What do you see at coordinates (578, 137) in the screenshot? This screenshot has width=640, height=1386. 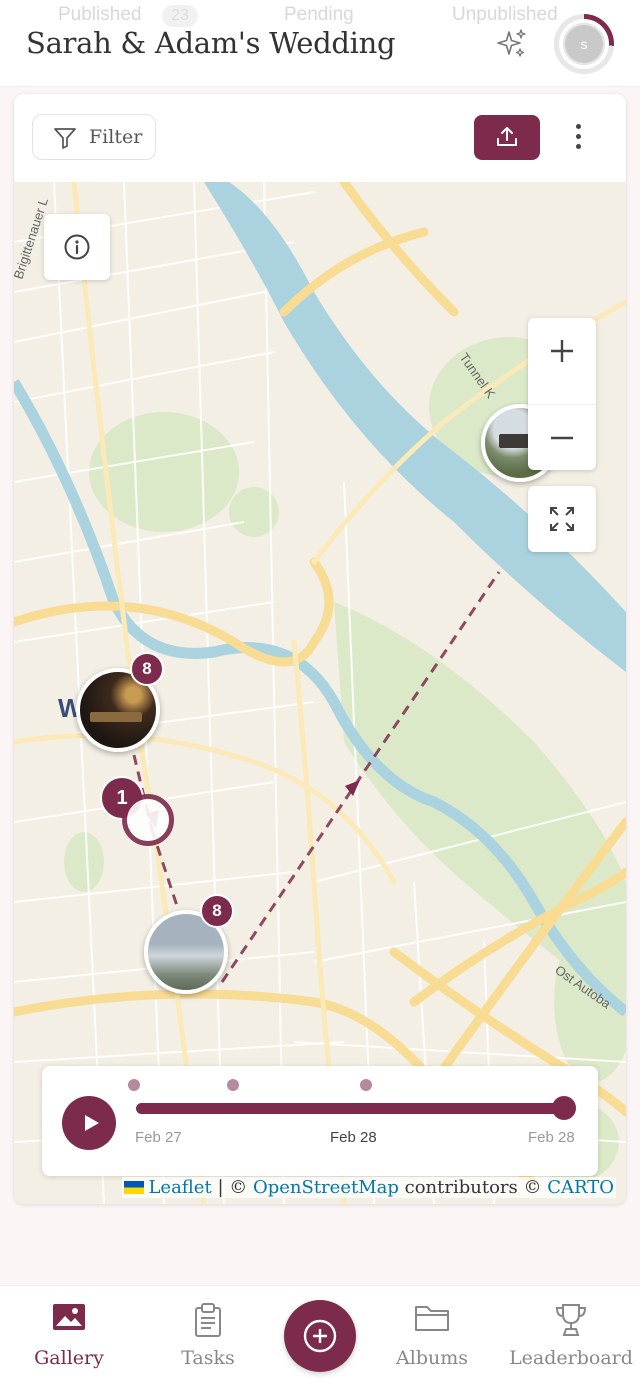 I see `more-options-icon` at bounding box center [578, 137].